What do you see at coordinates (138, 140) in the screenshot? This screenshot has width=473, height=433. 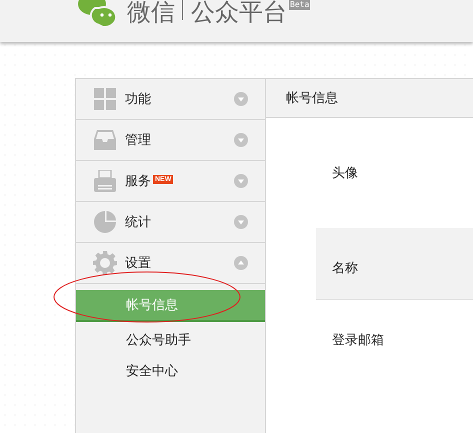 I see `menu-label: 管理` at bounding box center [138, 140].